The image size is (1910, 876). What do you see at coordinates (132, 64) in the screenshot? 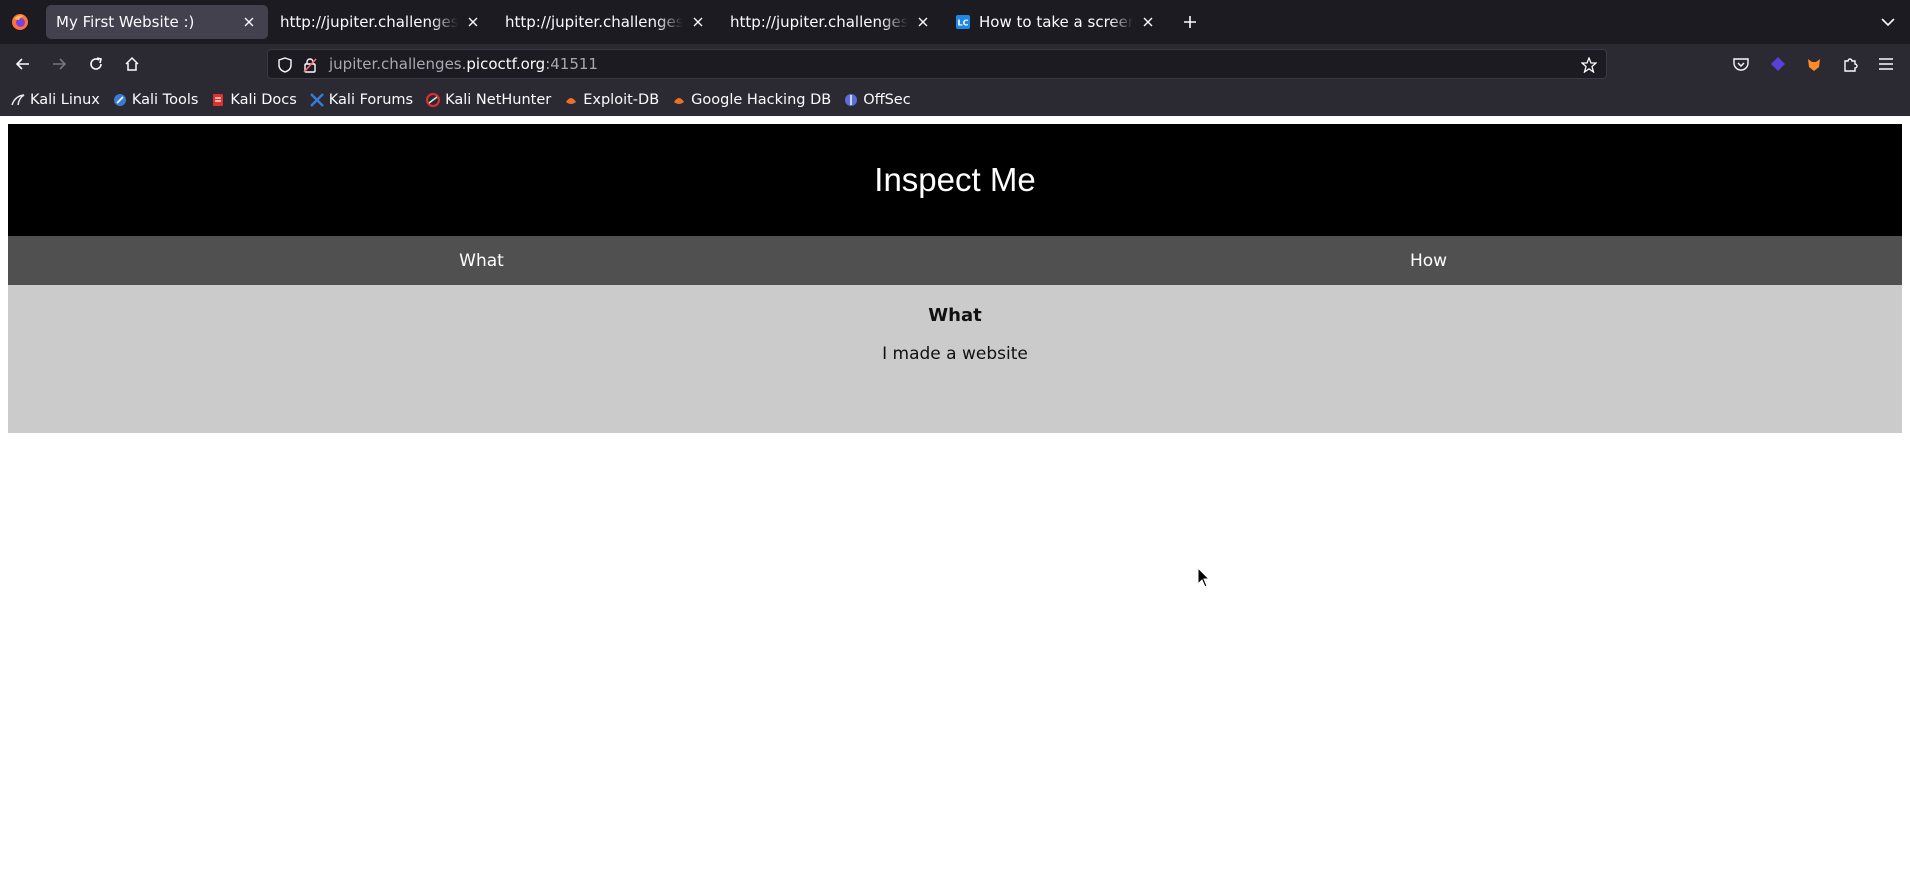
I see `home-button` at bounding box center [132, 64].